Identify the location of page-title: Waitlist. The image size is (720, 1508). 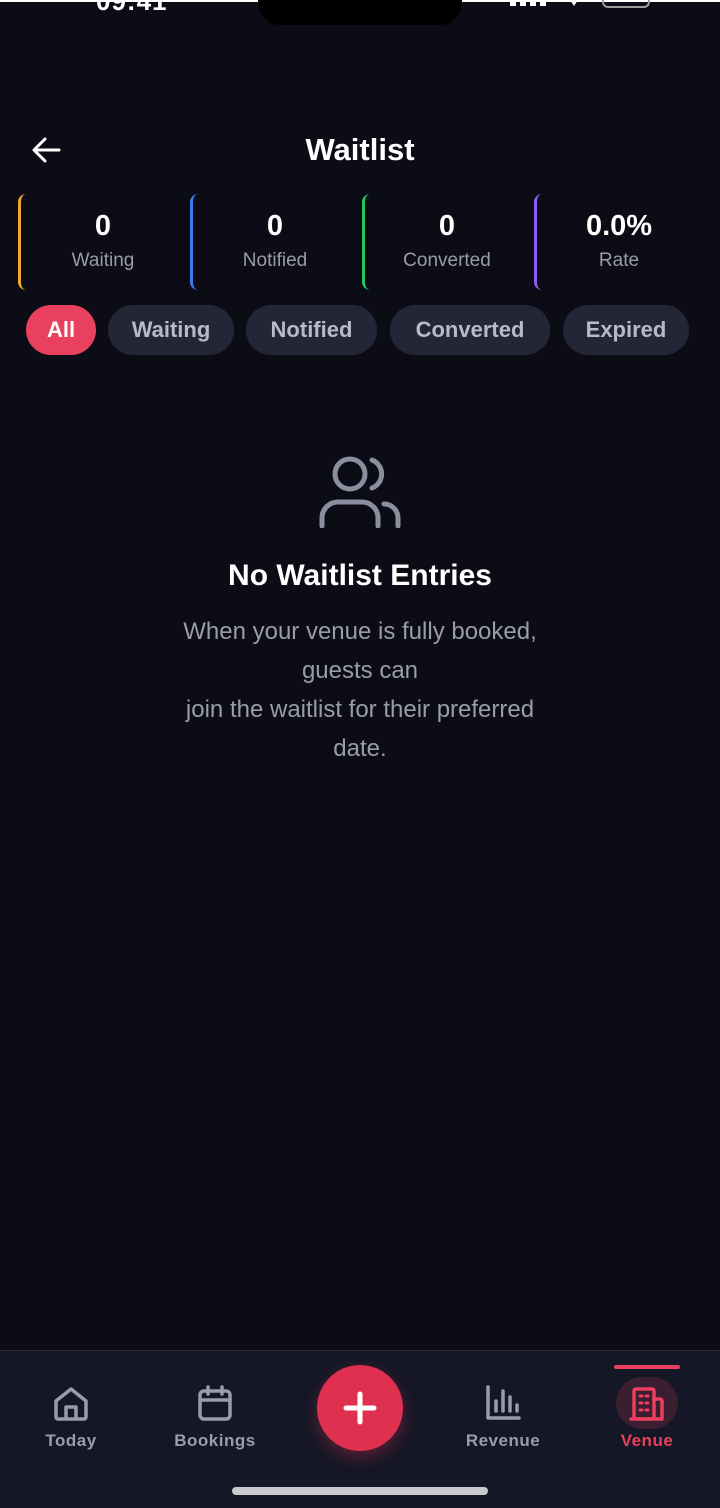
(360, 149).